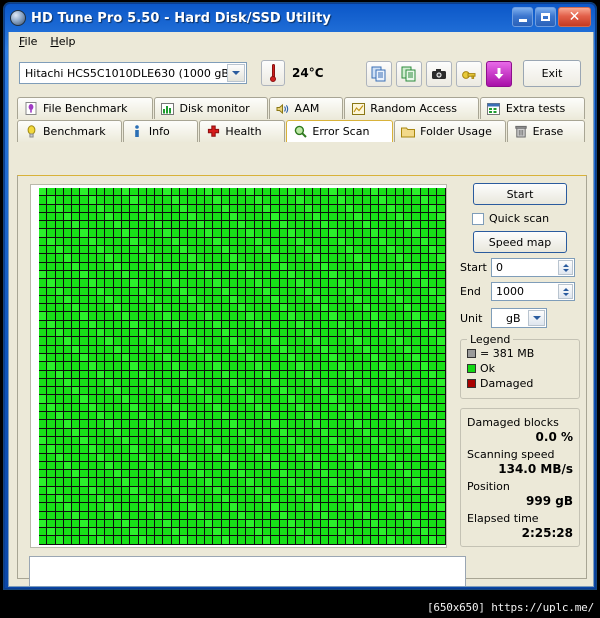  What do you see at coordinates (409, 74) in the screenshot?
I see `copy-excel-icon` at bounding box center [409, 74].